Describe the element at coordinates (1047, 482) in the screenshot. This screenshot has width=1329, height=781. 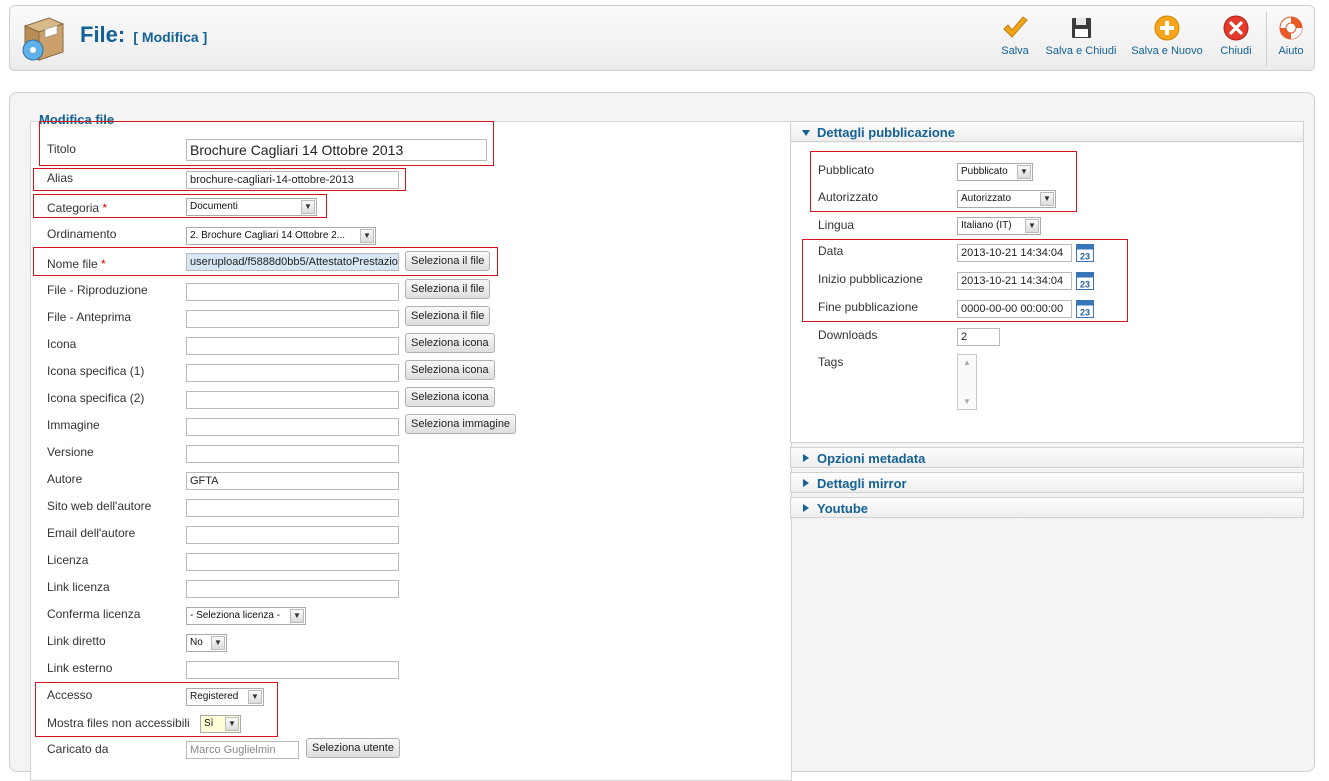
I see `accordion-dettagli-mirror: Dettagli mirror` at that location.